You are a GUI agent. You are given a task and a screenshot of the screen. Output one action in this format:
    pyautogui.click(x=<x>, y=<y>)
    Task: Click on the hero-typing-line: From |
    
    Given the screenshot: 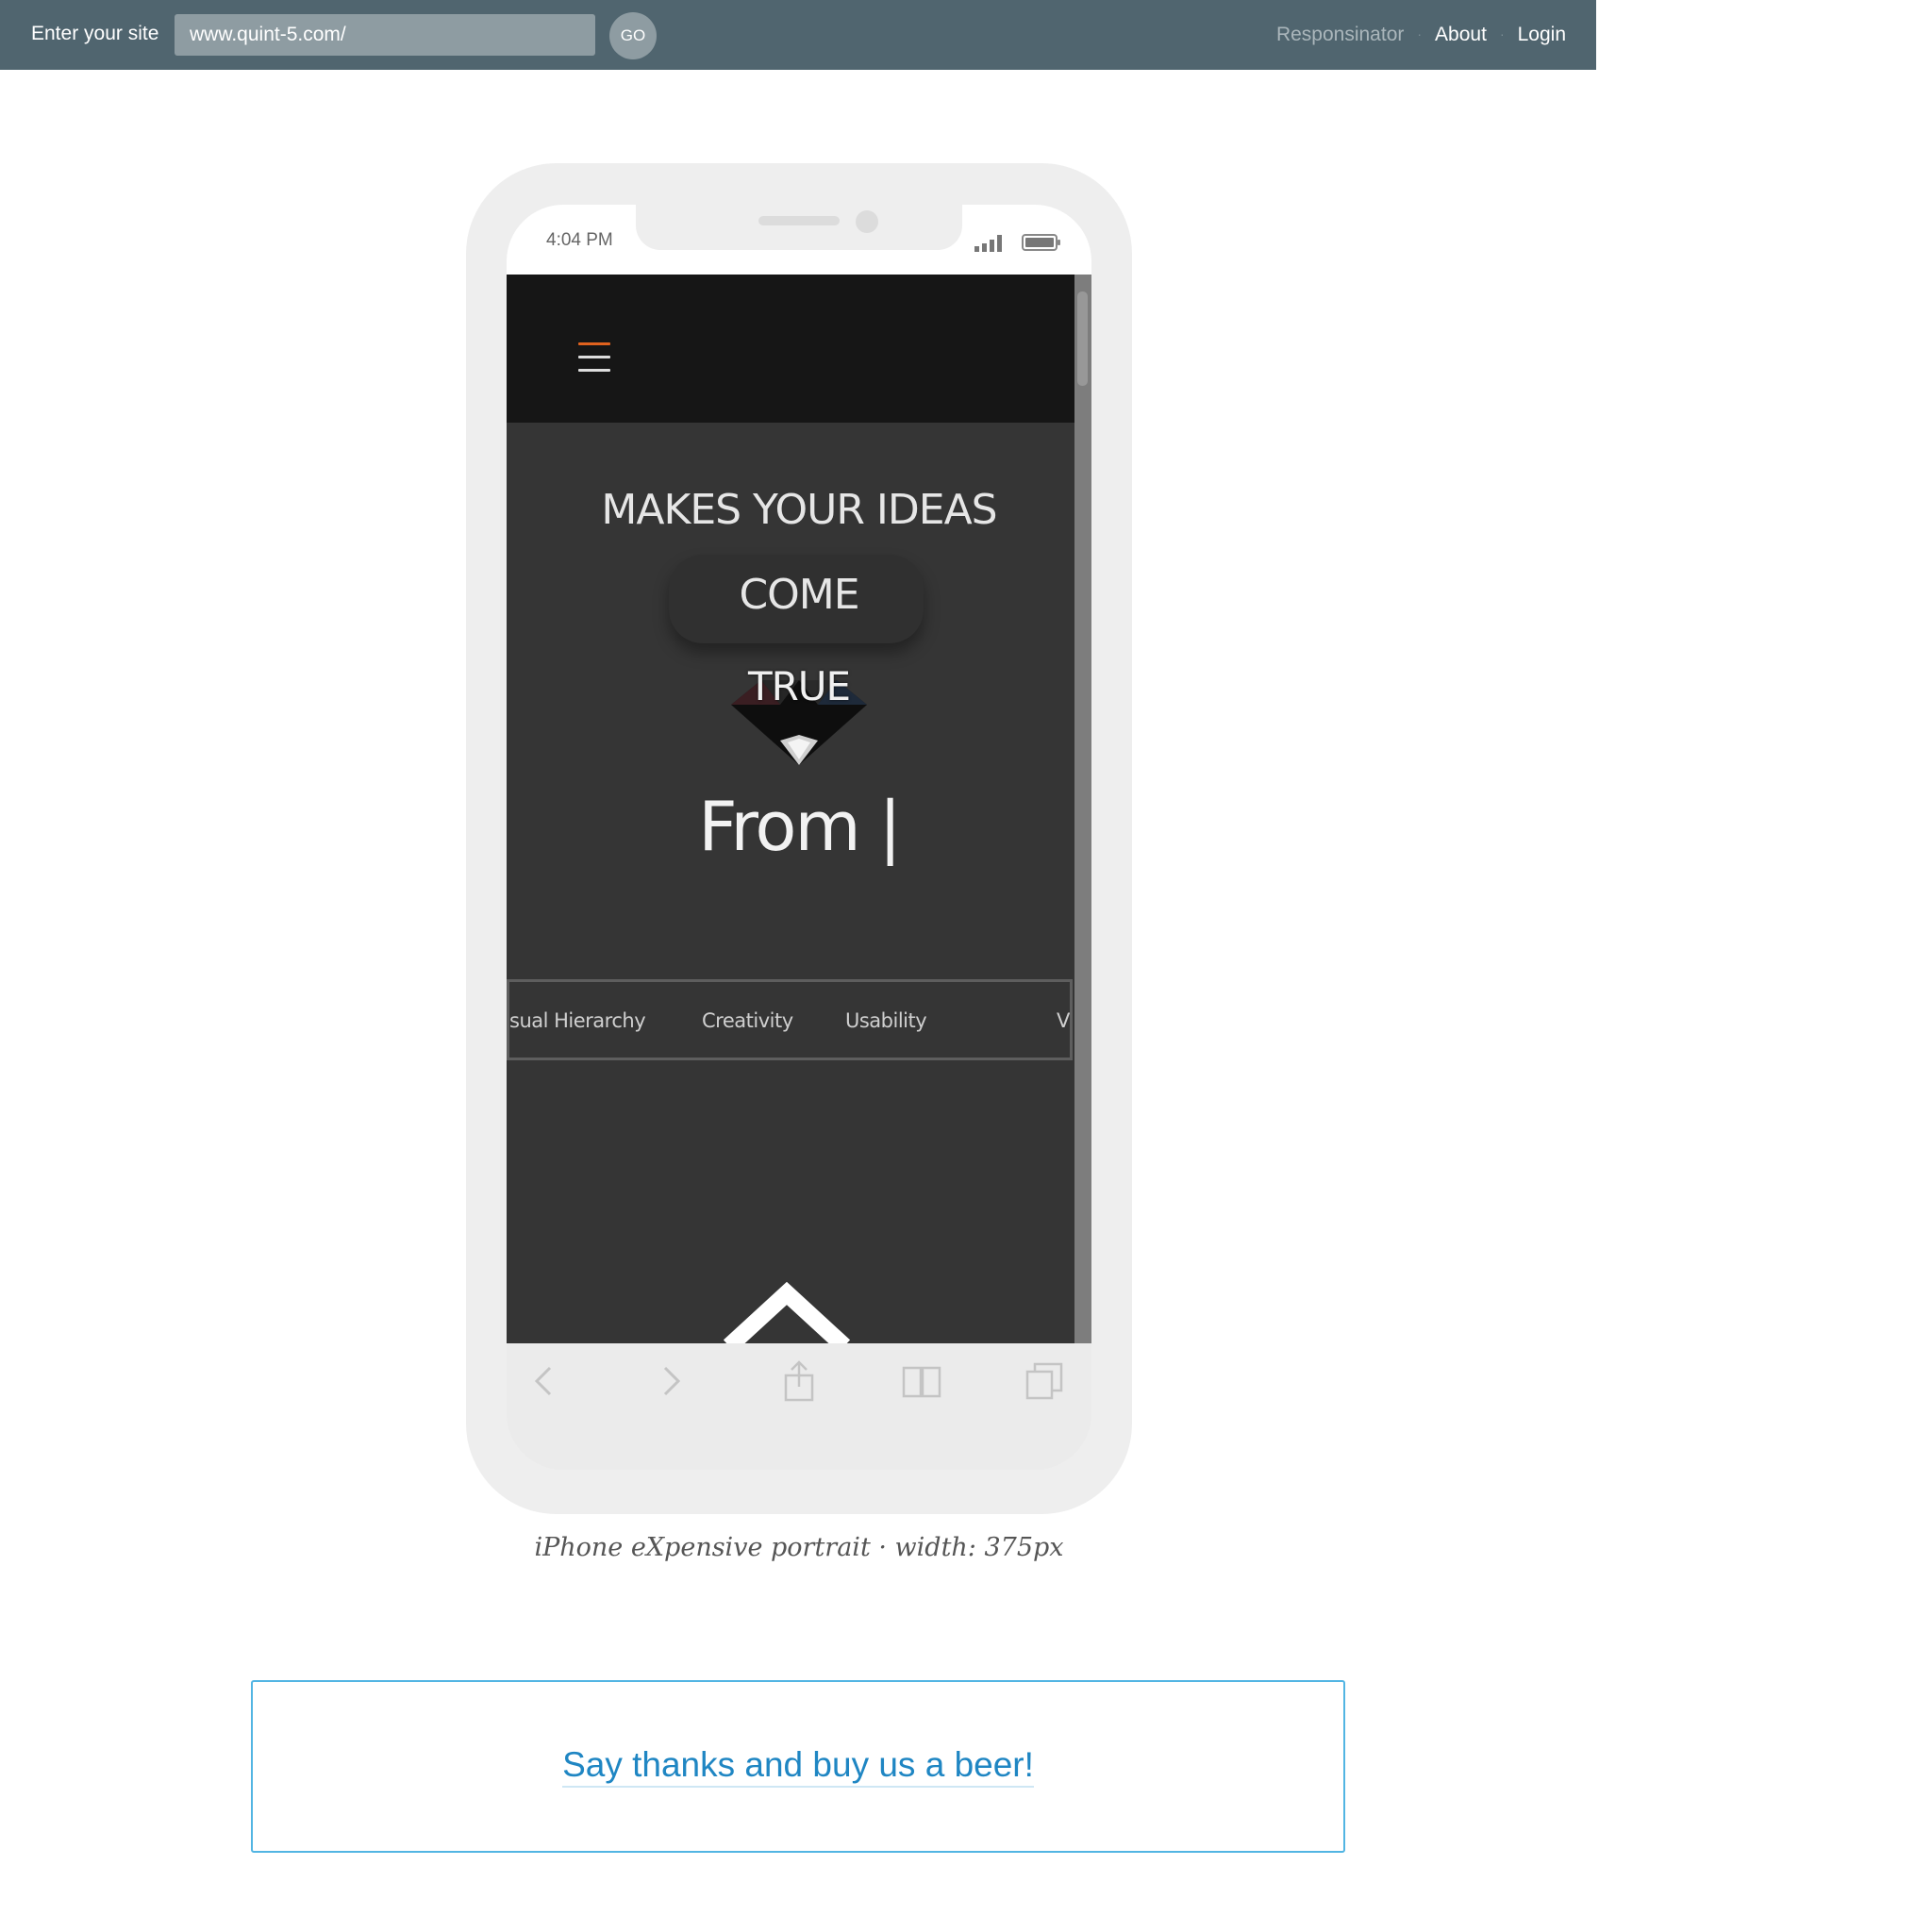 What is the action you would take?
    pyautogui.click(x=800, y=827)
    